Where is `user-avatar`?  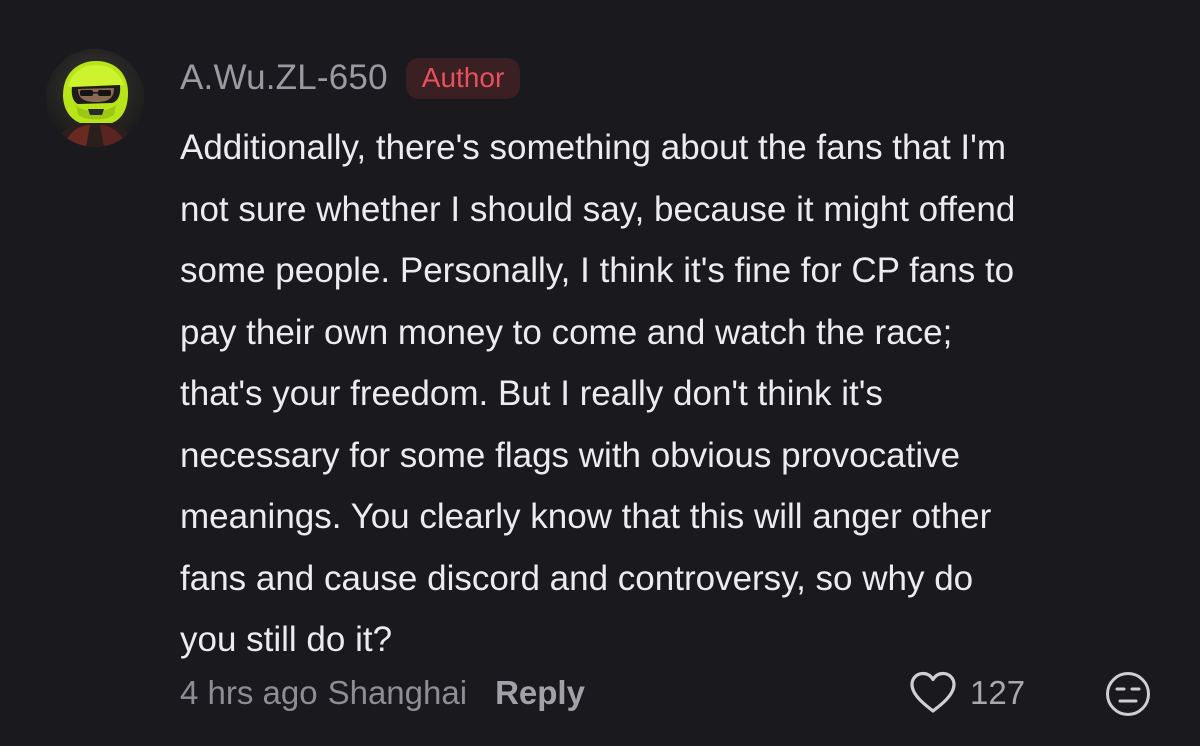 user-avatar is located at coordinates (95, 98).